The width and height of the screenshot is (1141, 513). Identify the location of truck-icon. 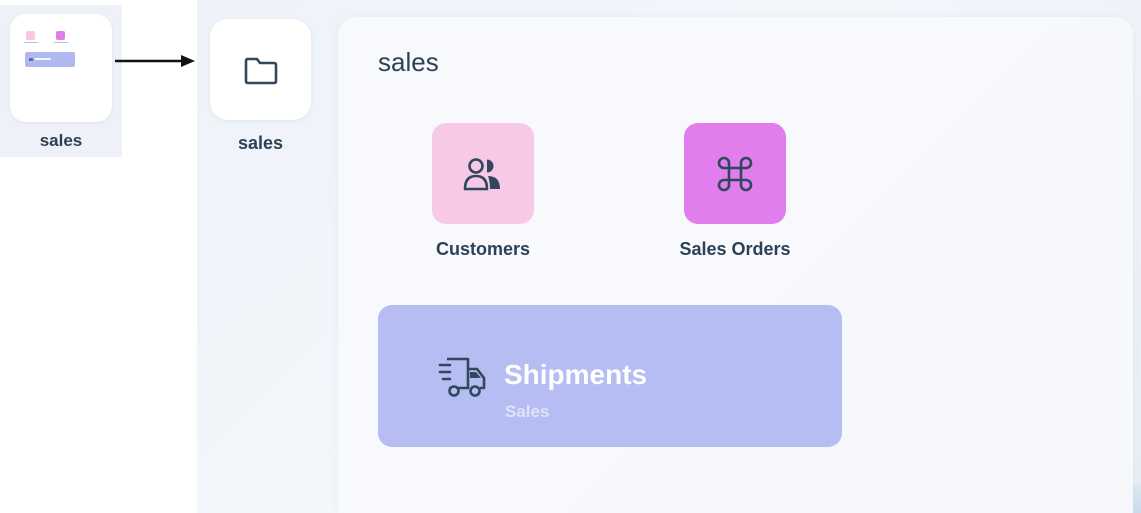
(462, 377).